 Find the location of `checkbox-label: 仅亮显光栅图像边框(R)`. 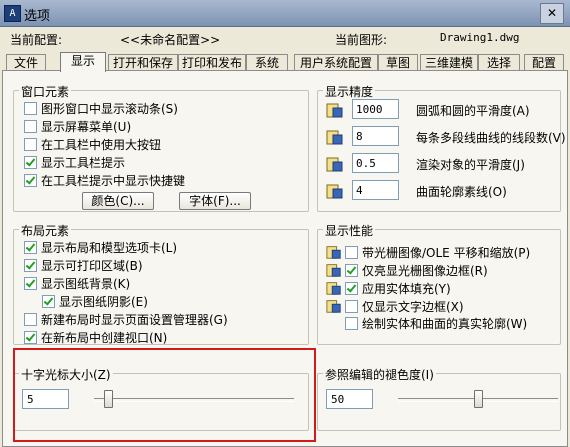

checkbox-label: 仅亮显光栅图像边框(R) is located at coordinates (425, 271).